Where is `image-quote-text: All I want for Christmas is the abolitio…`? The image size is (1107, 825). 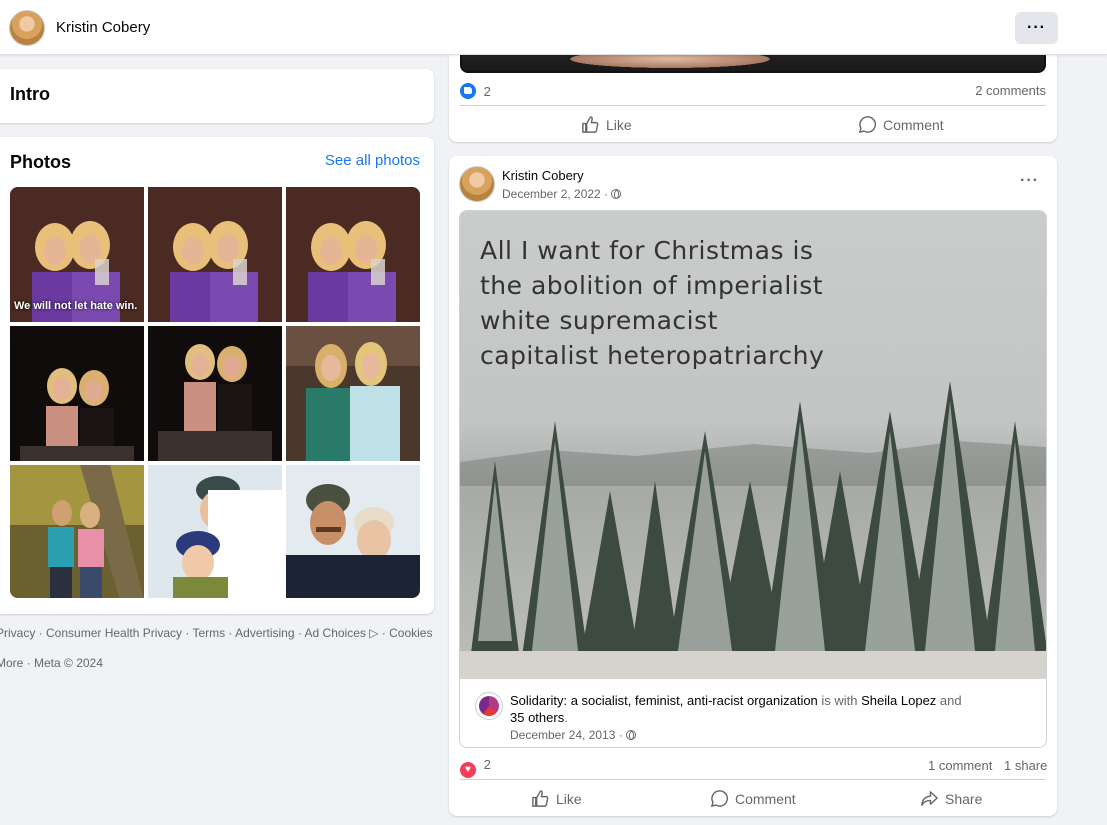
image-quote-text: All I want for Christmas is the abolitio… is located at coordinates (652, 303).